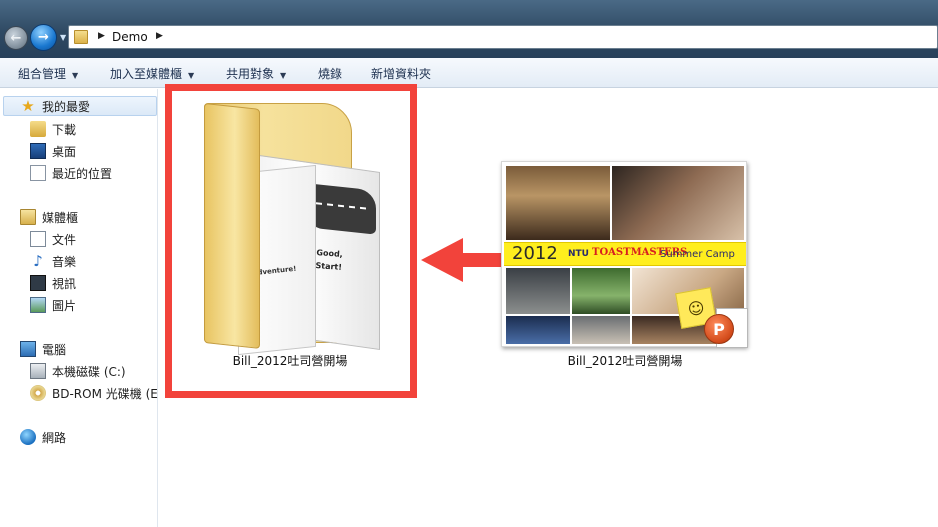 This screenshot has width=938, height=527. What do you see at coordinates (28, 106) in the screenshot?
I see `star-icon: ★` at bounding box center [28, 106].